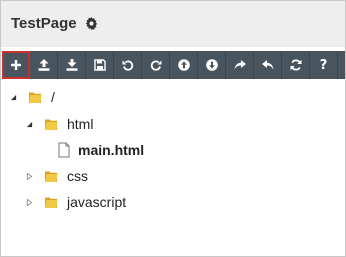 The image size is (346, 257). I want to click on reply-button, so click(268, 65).